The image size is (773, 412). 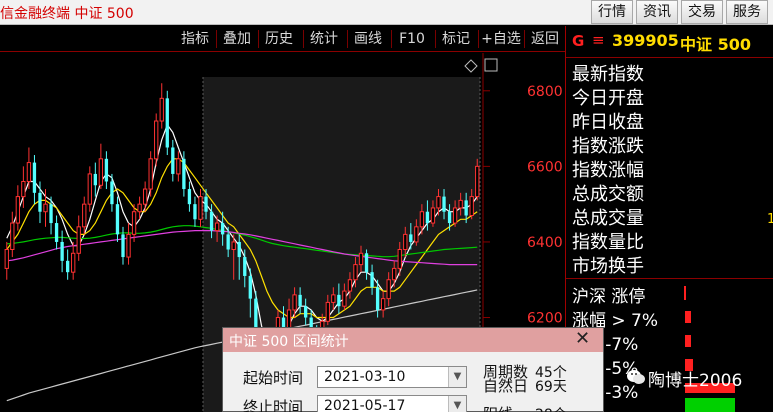 What do you see at coordinates (195, 39) in the screenshot?
I see `toolbar-indicator: 指标` at bounding box center [195, 39].